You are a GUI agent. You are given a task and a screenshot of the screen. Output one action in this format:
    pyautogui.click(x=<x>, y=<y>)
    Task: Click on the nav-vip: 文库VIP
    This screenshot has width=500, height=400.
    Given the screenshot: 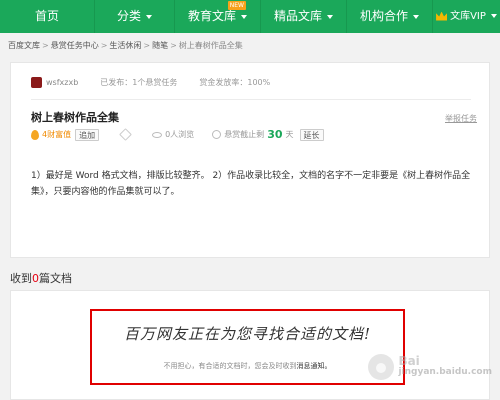 What is the action you would take?
    pyautogui.click(x=466, y=16)
    